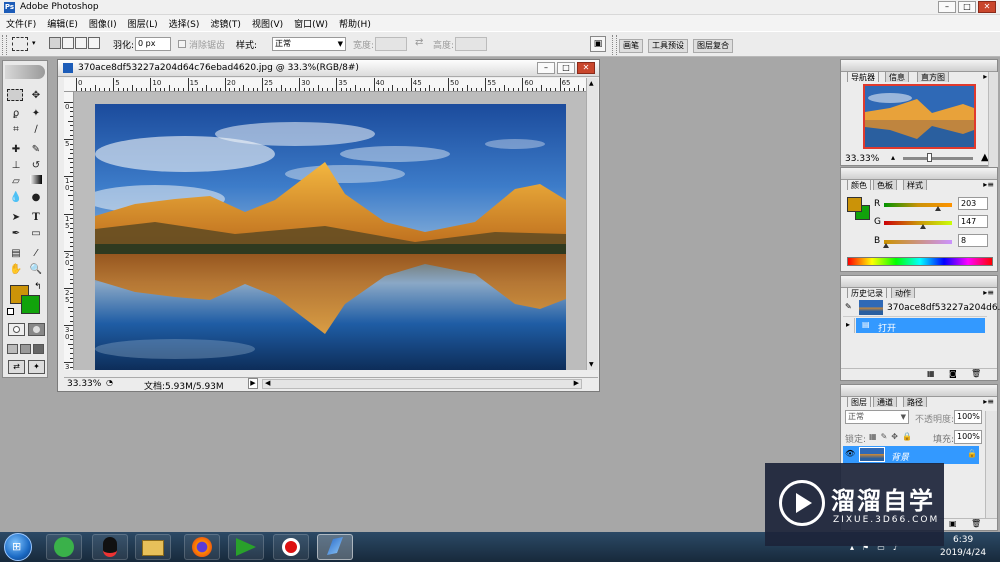  What do you see at coordinates (36, 182) in the screenshot?
I see `gradient-tool-icon` at bounding box center [36, 182].